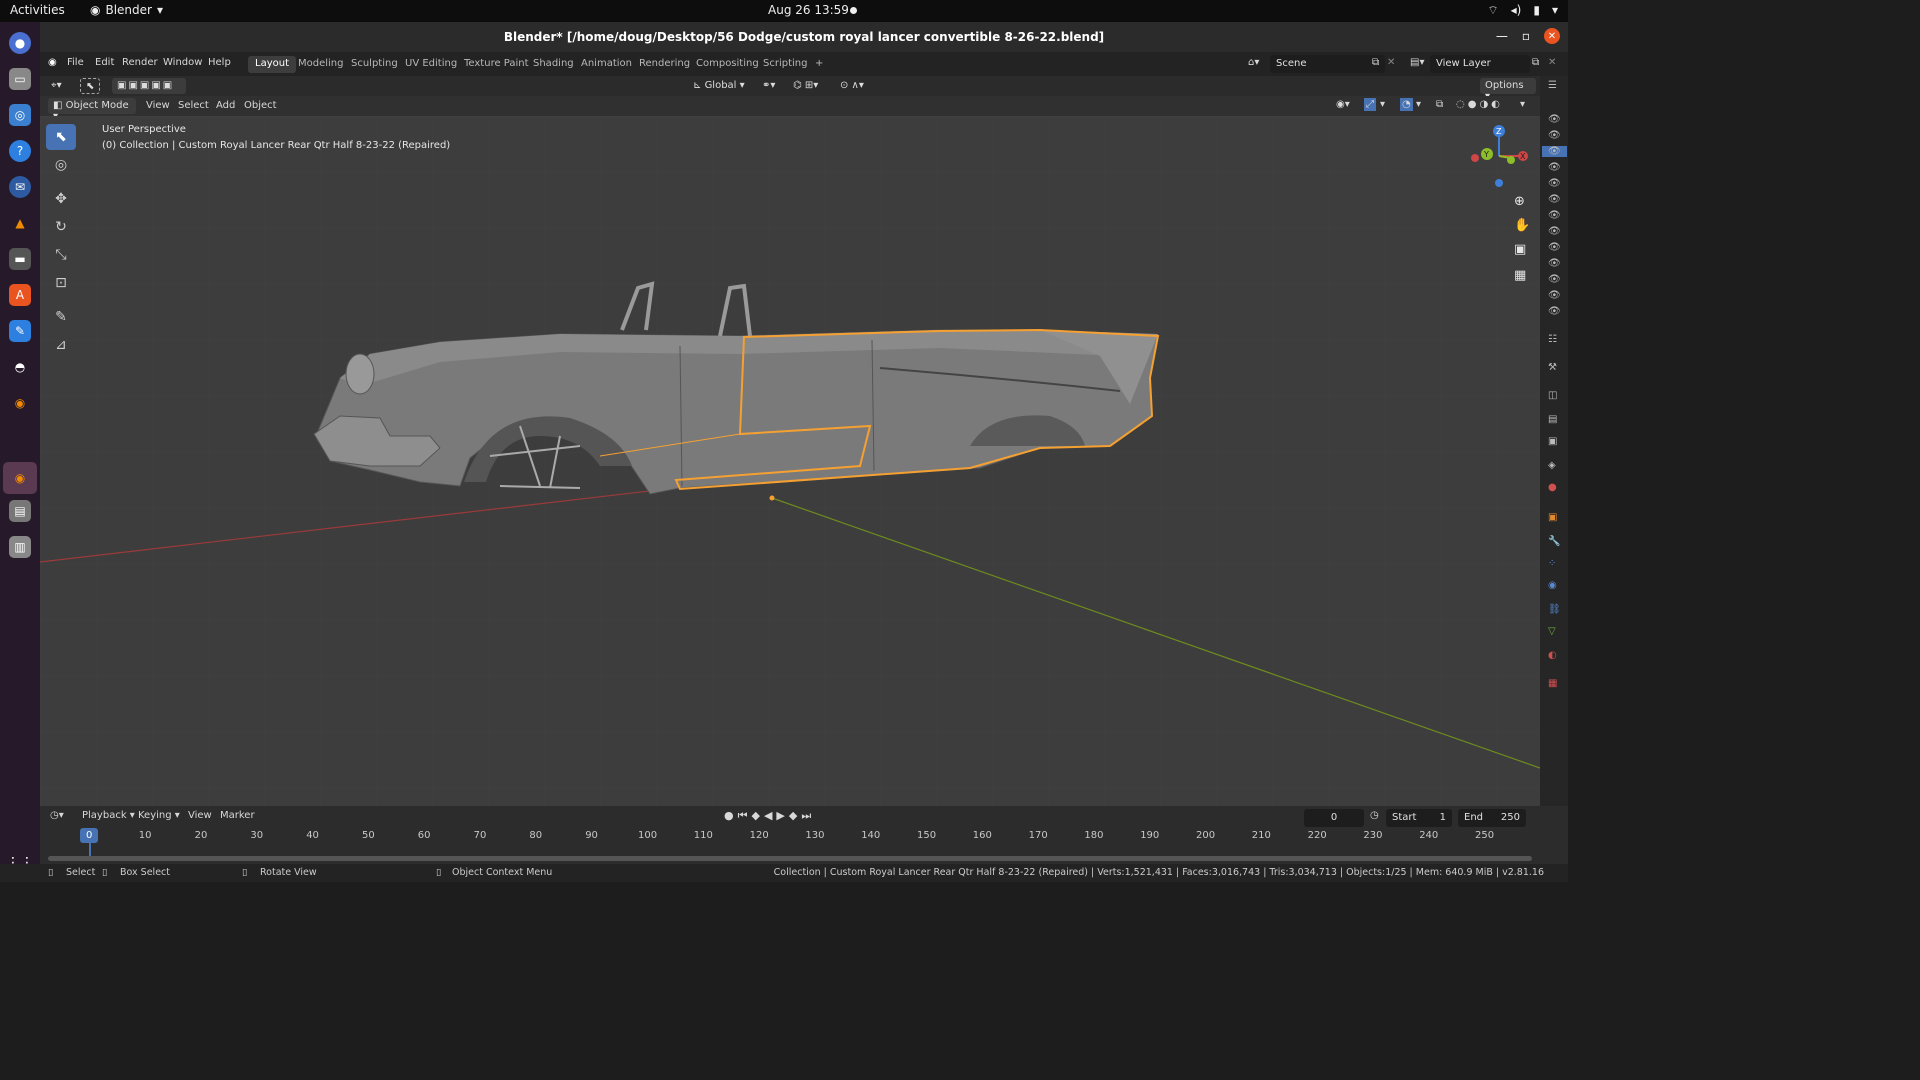  What do you see at coordinates (219, 62) in the screenshot?
I see `menu-help: Help` at bounding box center [219, 62].